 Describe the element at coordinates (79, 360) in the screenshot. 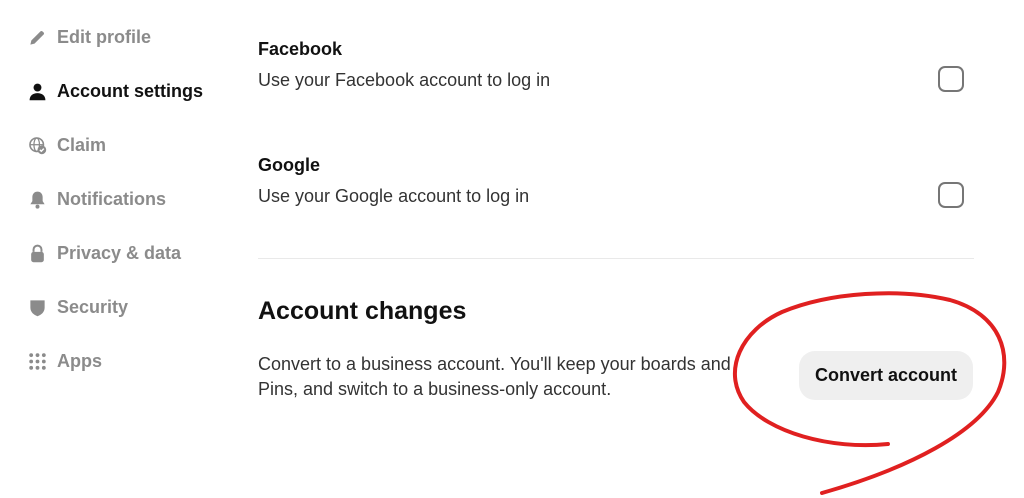

I see `sidebar-item-label: Apps` at that location.